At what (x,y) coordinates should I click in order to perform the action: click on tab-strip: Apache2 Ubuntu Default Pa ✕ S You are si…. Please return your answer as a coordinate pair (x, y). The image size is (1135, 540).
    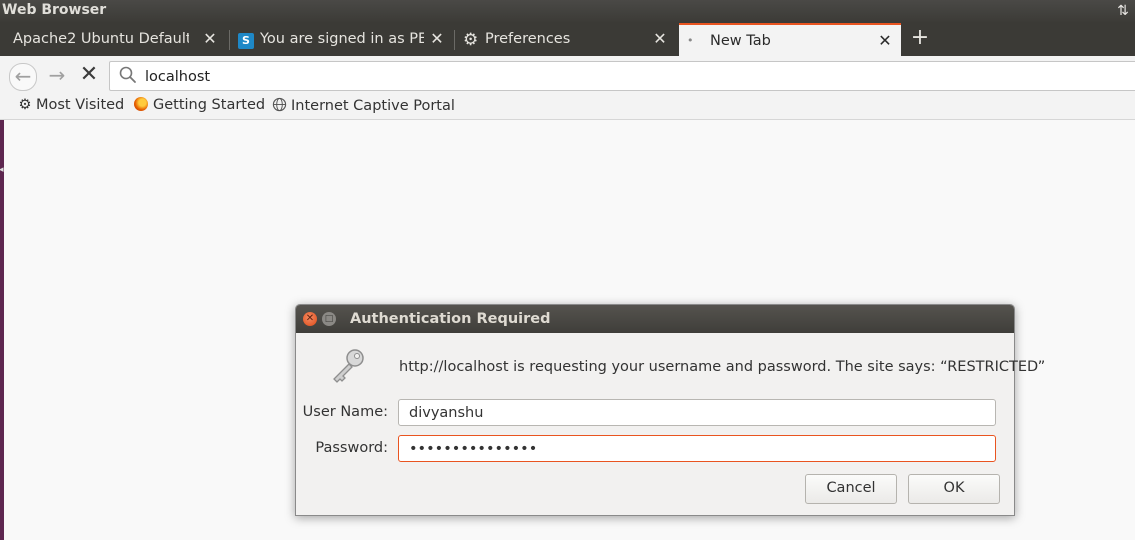
    Looking at the image, I should click on (567, 40).